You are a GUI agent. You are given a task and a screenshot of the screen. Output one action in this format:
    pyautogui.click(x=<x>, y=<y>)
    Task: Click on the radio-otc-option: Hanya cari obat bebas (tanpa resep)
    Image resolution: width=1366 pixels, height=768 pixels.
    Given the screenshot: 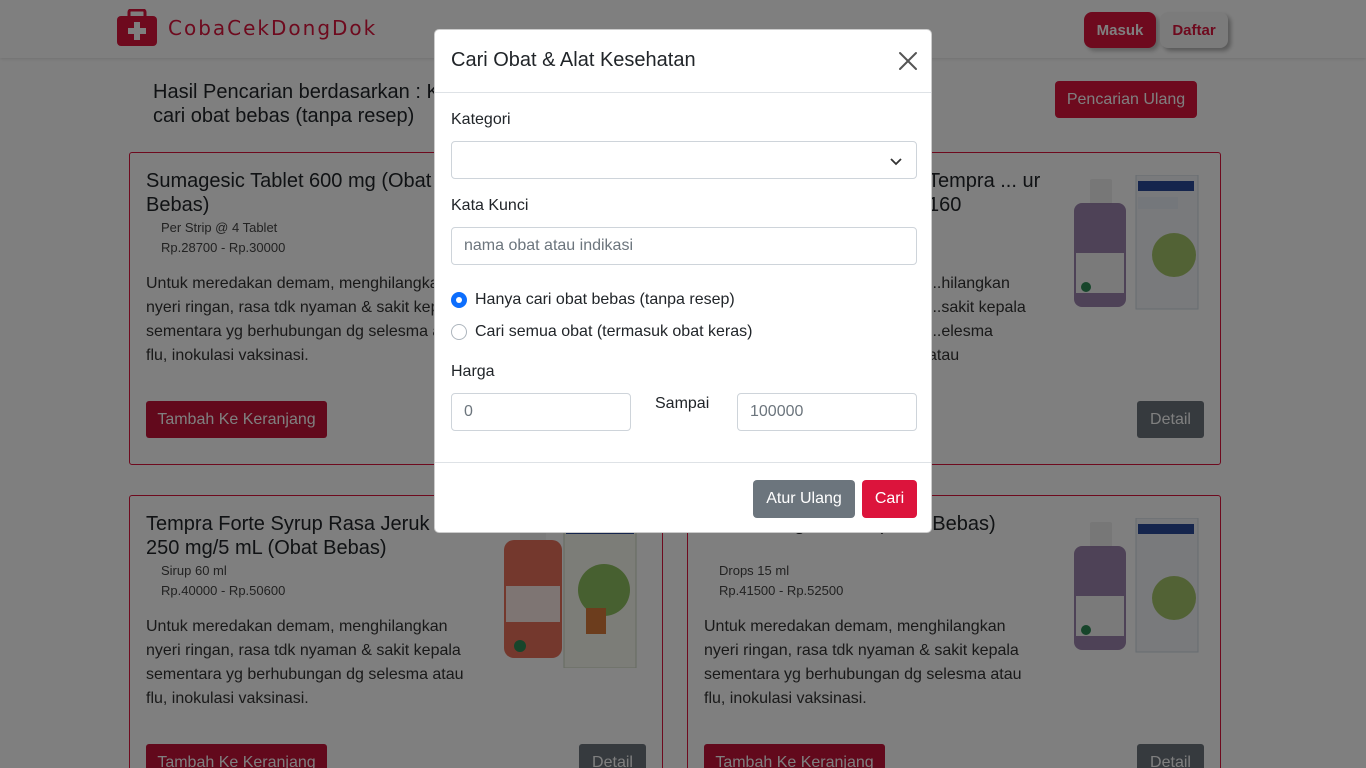 What is the action you would take?
    pyautogui.click(x=593, y=300)
    